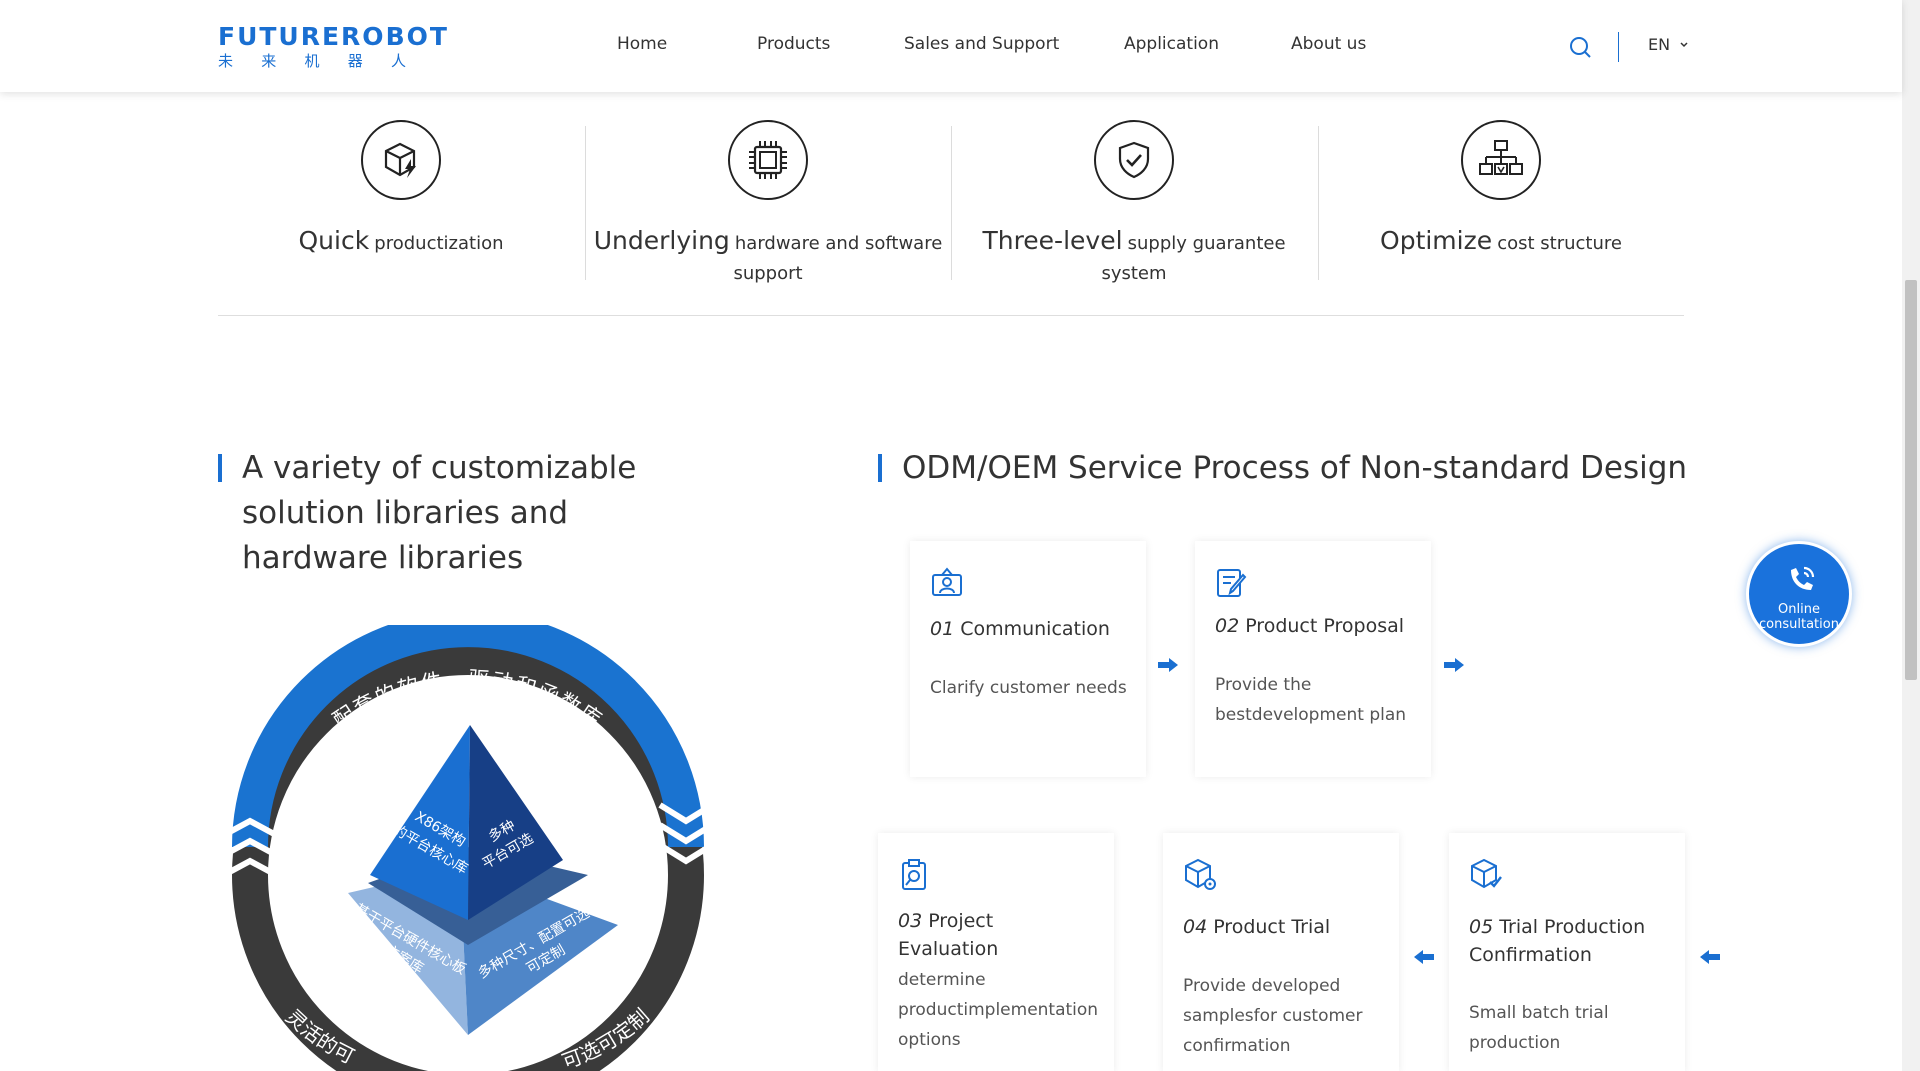  What do you see at coordinates (942, 629) in the screenshot?
I see `step-number: 01` at bounding box center [942, 629].